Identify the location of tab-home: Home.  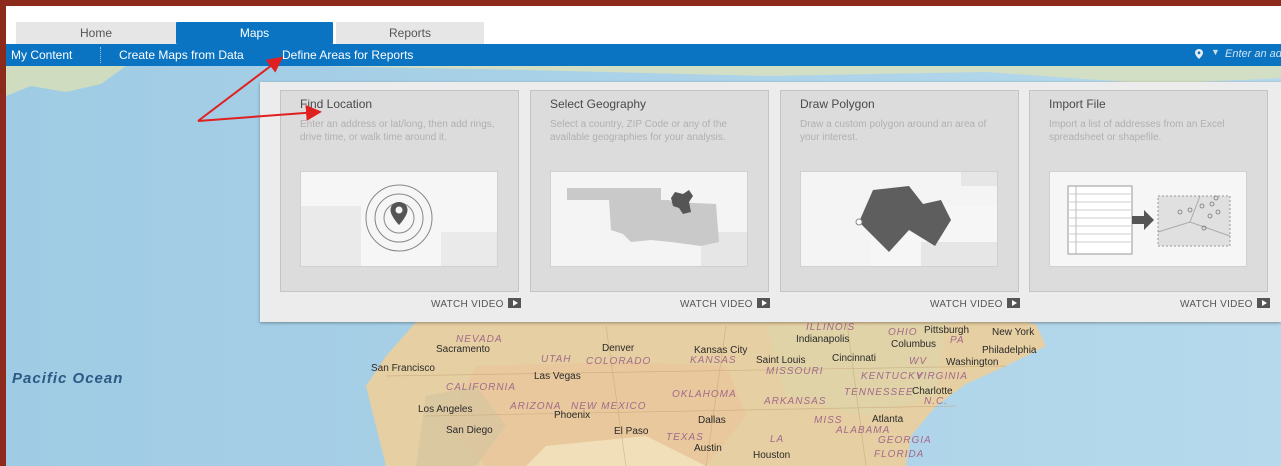
(96, 33).